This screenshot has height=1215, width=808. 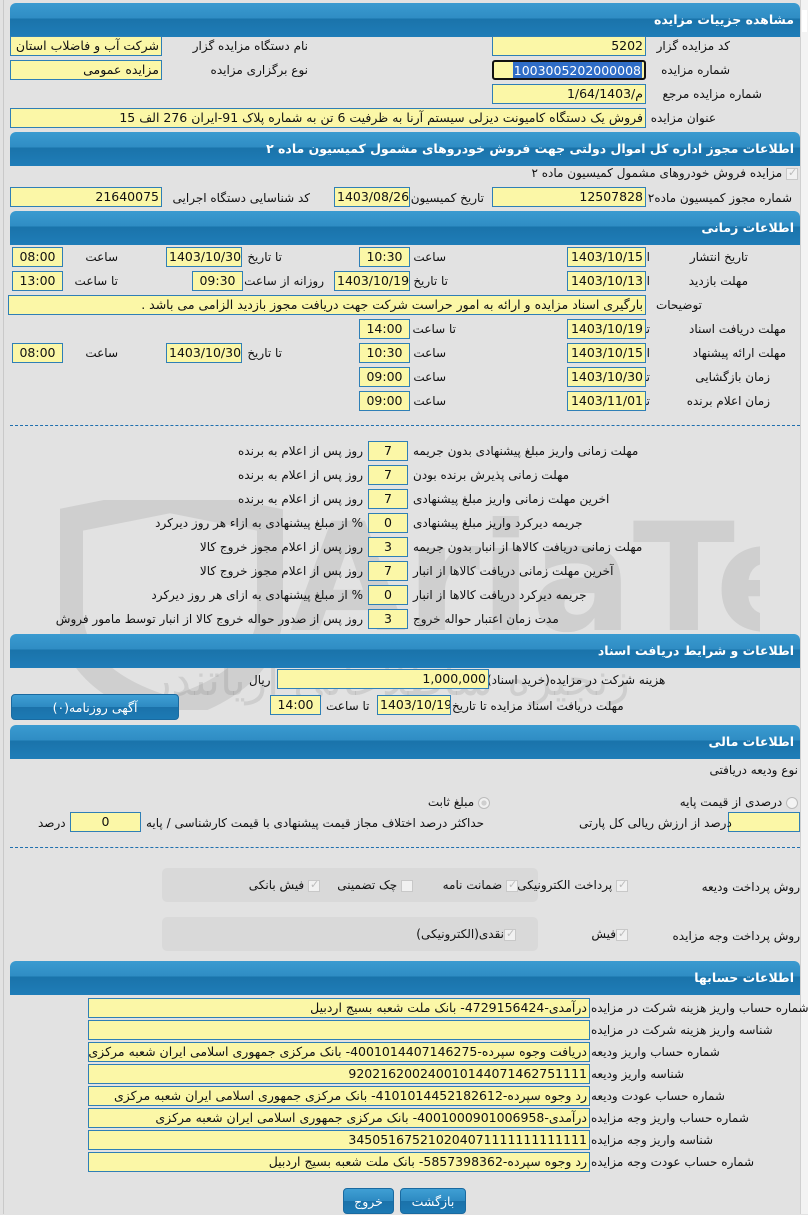 What do you see at coordinates (383, 679) in the screenshot?
I see `document-fee-field: 1,000,000` at bounding box center [383, 679].